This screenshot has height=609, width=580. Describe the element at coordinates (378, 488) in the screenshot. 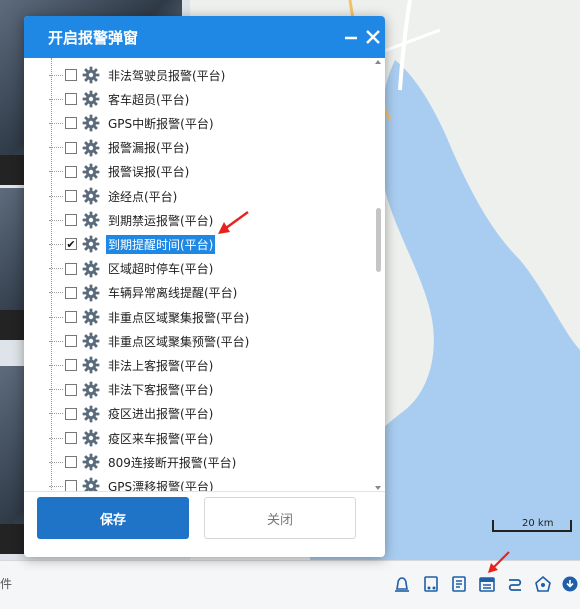

I see `scroll-down-icon` at that location.